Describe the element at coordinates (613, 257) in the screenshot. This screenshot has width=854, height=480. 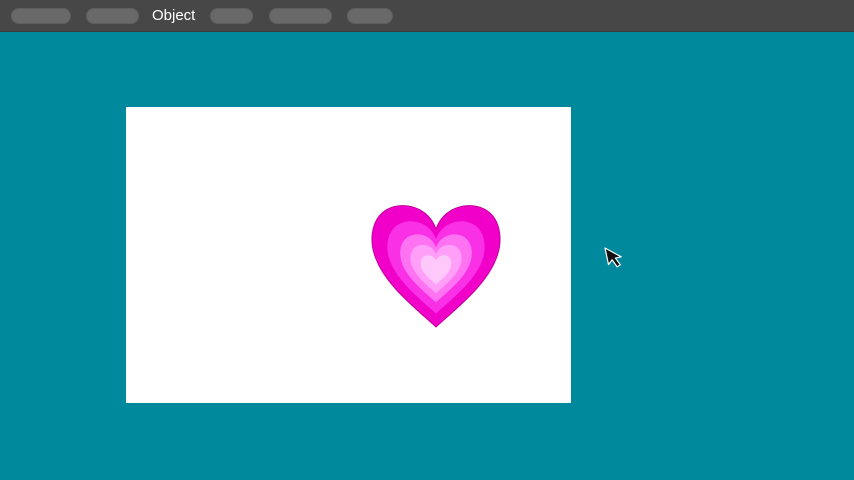
I see `arrow-pointer-icon` at that location.